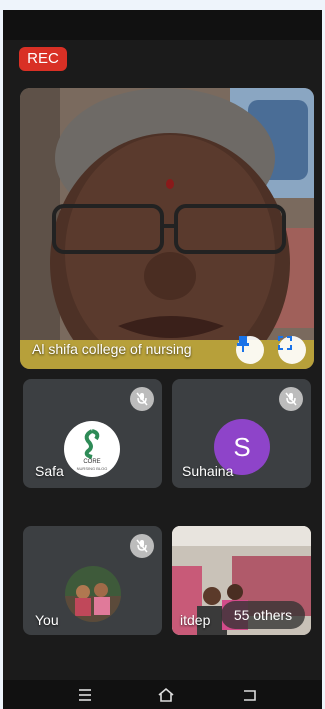  Describe the element at coordinates (241, 580) in the screenshot. I see `participant-tile-itdep: itdep 55 others` at that location.